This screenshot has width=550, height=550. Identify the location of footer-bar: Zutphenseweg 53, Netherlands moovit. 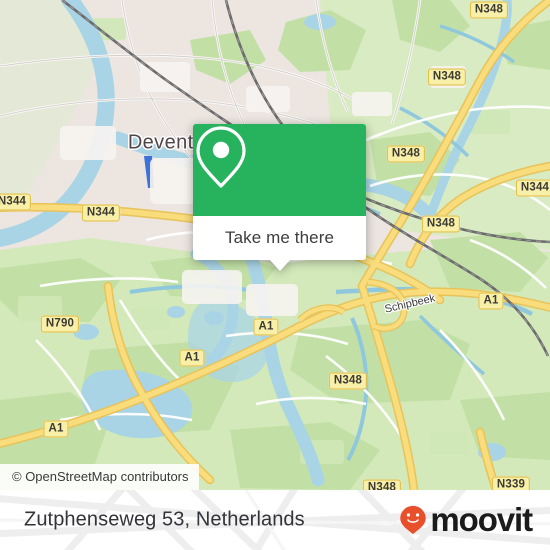
(275, 520).